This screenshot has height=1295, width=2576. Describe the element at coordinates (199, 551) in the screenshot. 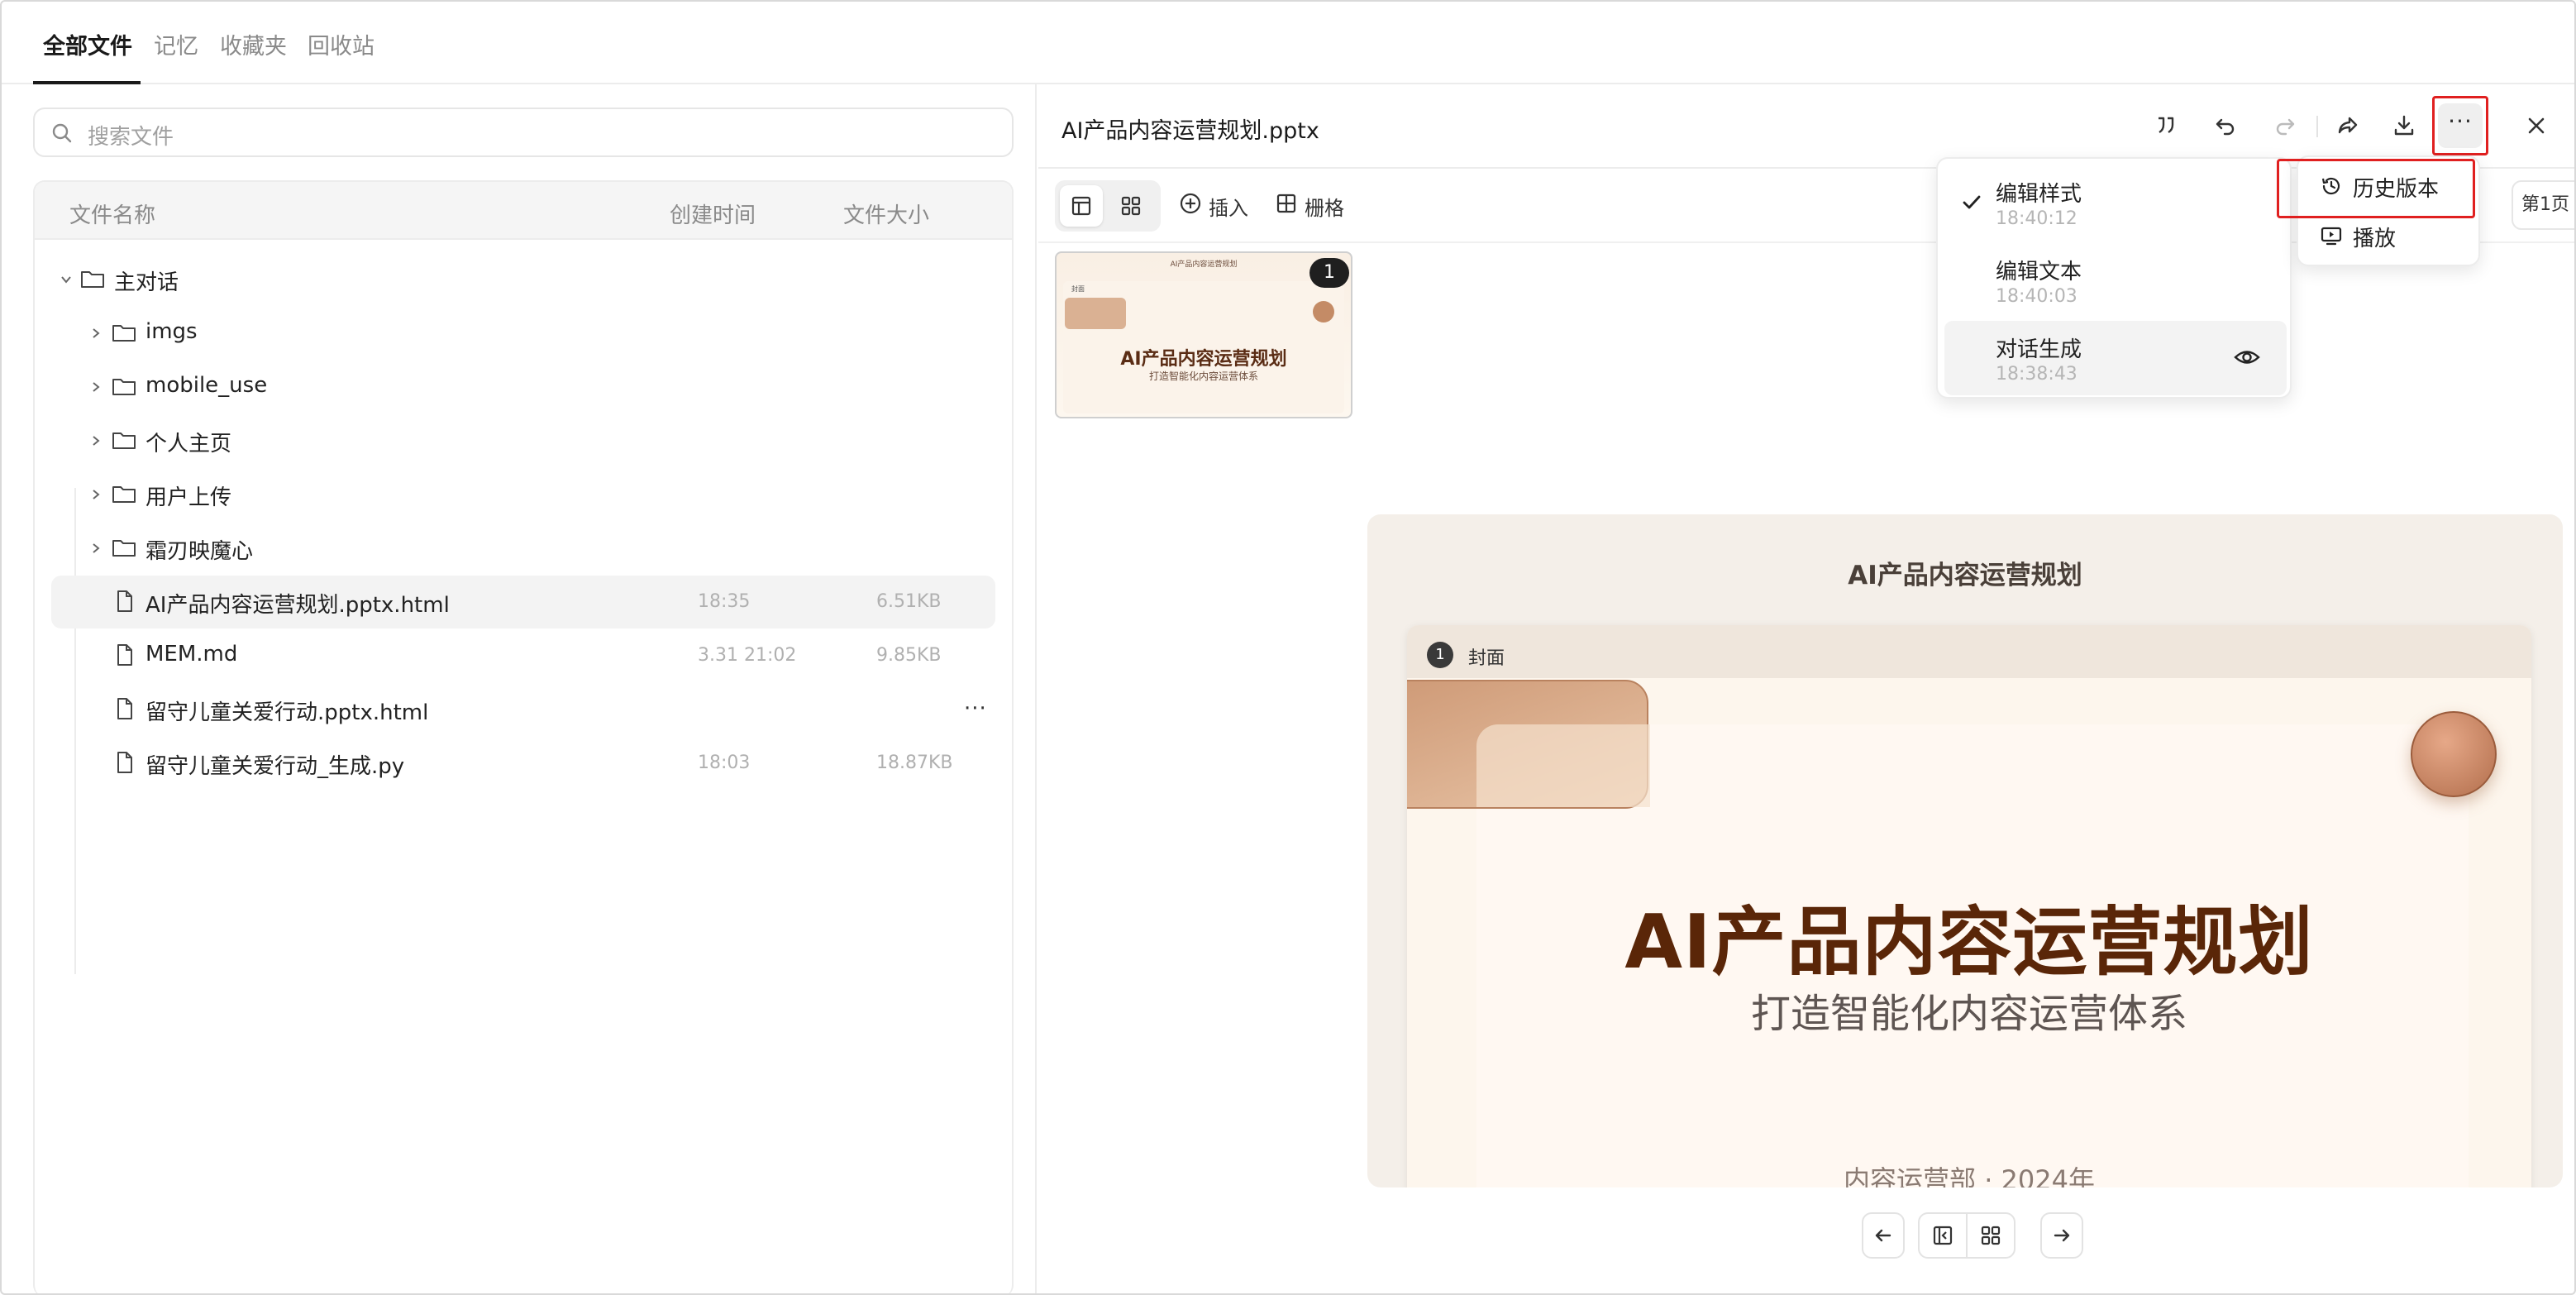

I see `folder-name: 霜刃映魔心` at that location.